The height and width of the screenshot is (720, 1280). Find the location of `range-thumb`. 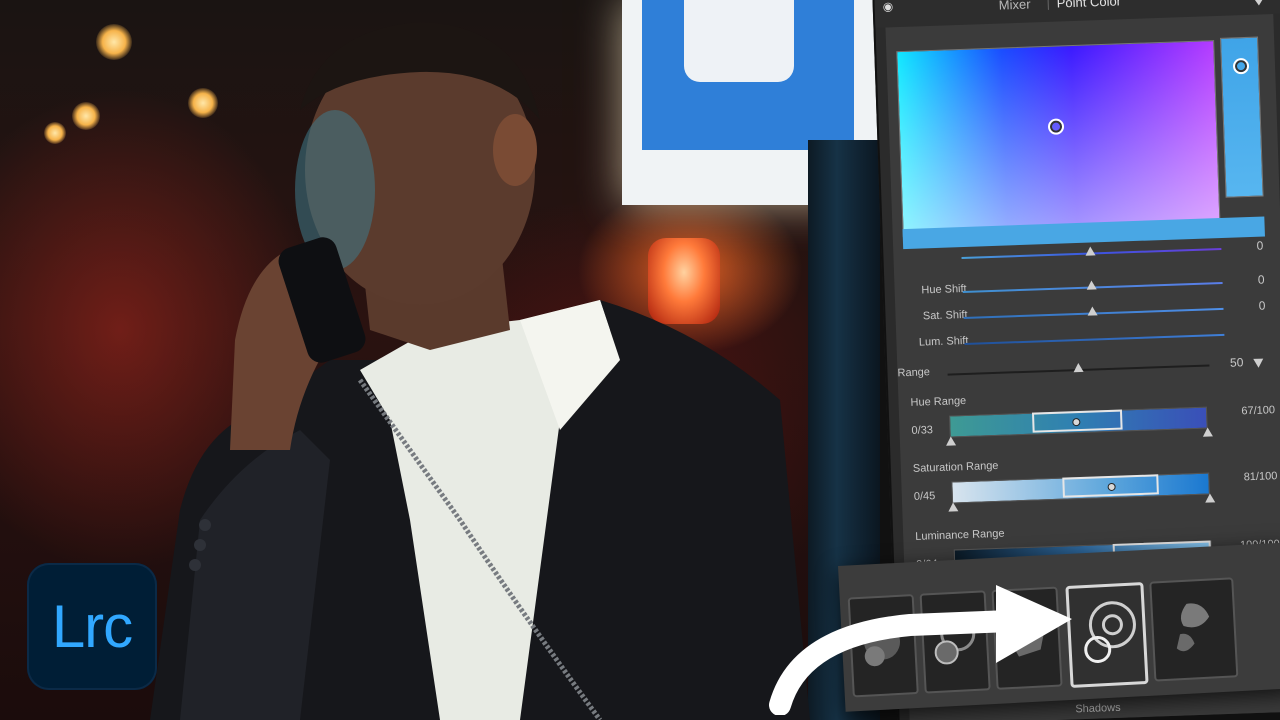

range-thumb is located at coordinates (1078, 367).